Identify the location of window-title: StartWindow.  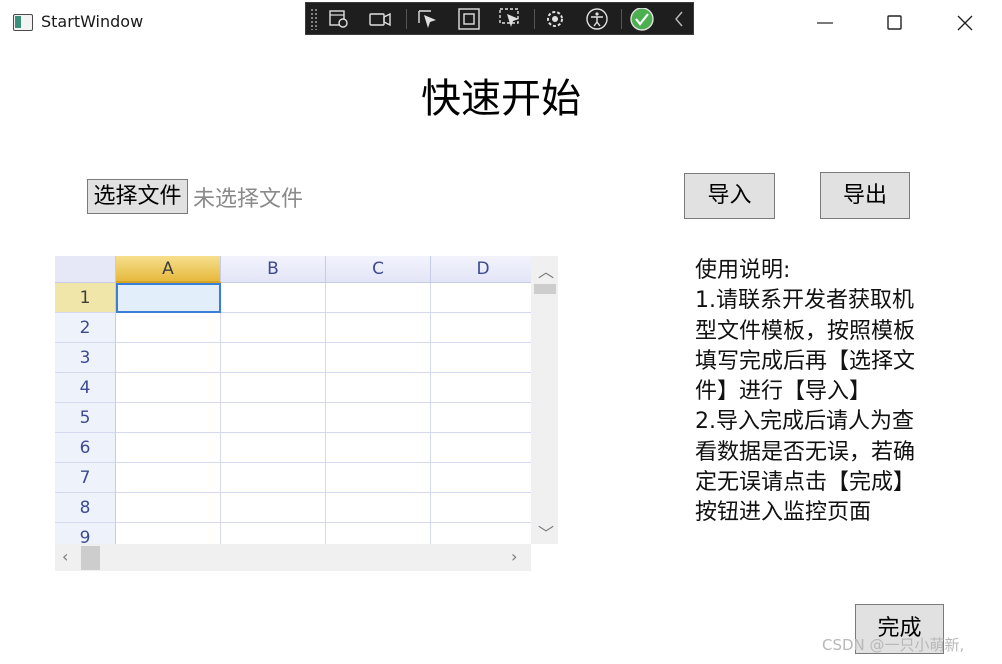
(92, 21).